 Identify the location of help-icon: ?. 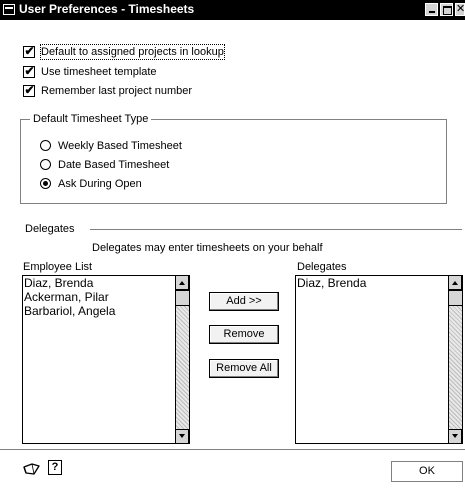
(55, 467).